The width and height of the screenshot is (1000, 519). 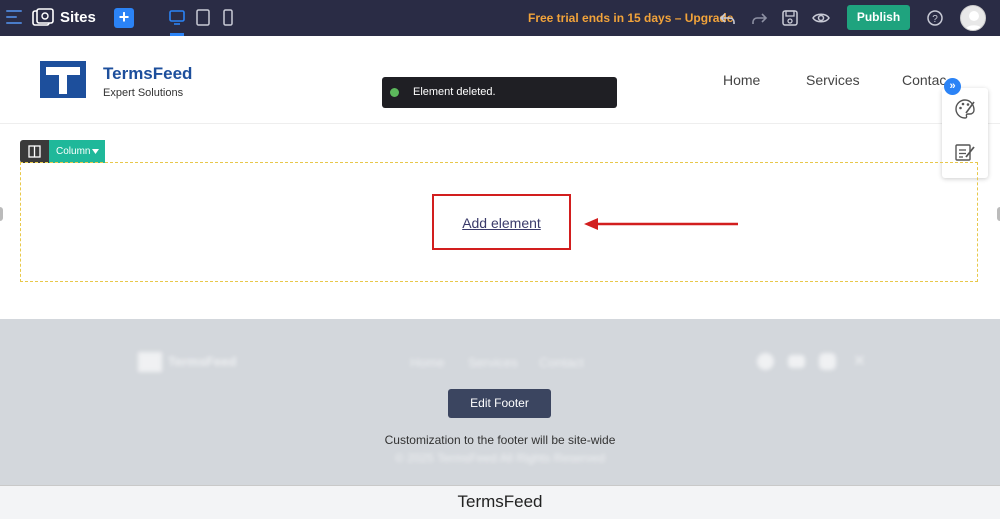 What do you see at coordinates (965, 153) in the screenshot?
I see `edit-note-icon` at bounding box center [965, 153].